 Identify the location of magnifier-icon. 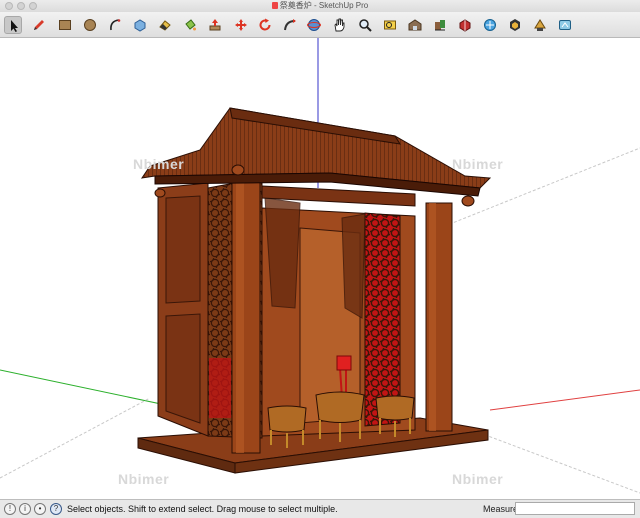
(365, 25).